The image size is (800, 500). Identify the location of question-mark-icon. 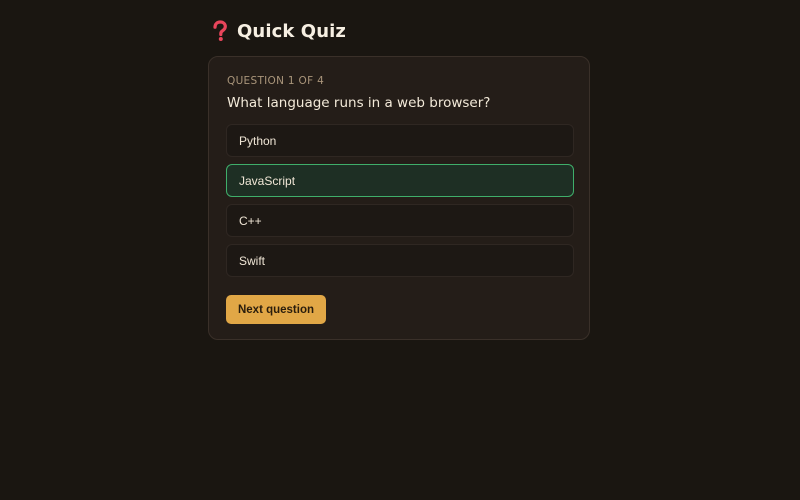
(220, 31).